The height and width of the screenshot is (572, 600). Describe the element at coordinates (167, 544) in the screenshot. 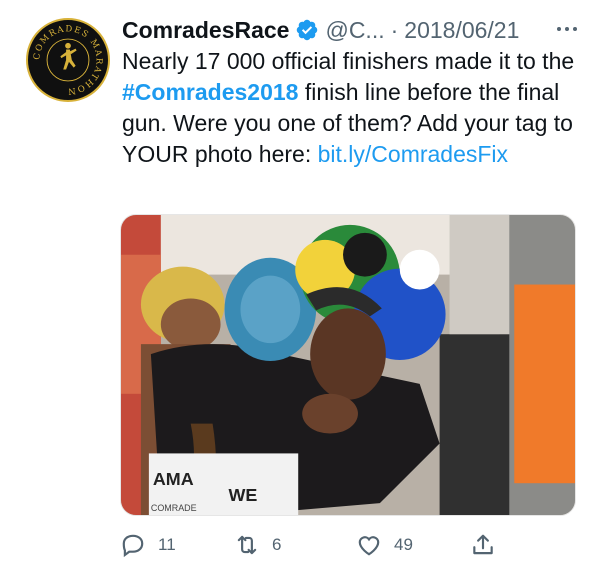

I see `reply-count: 11` at that location.